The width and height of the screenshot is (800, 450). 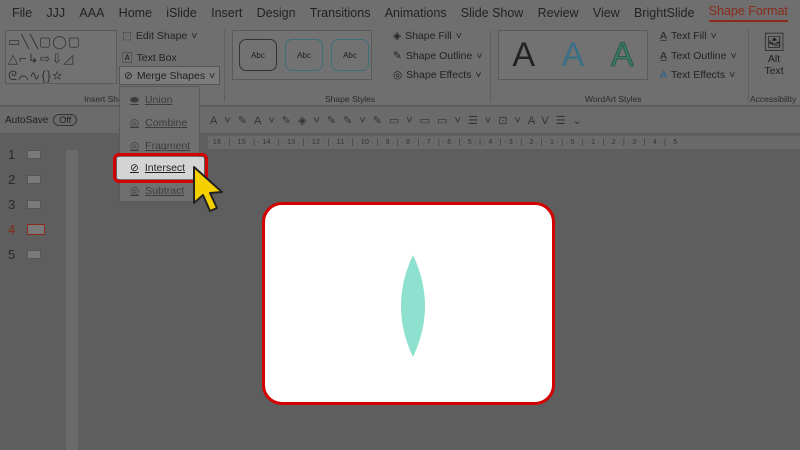 I want to click on menu-item-union: ⬬ Union, so click(x=160, y=100).